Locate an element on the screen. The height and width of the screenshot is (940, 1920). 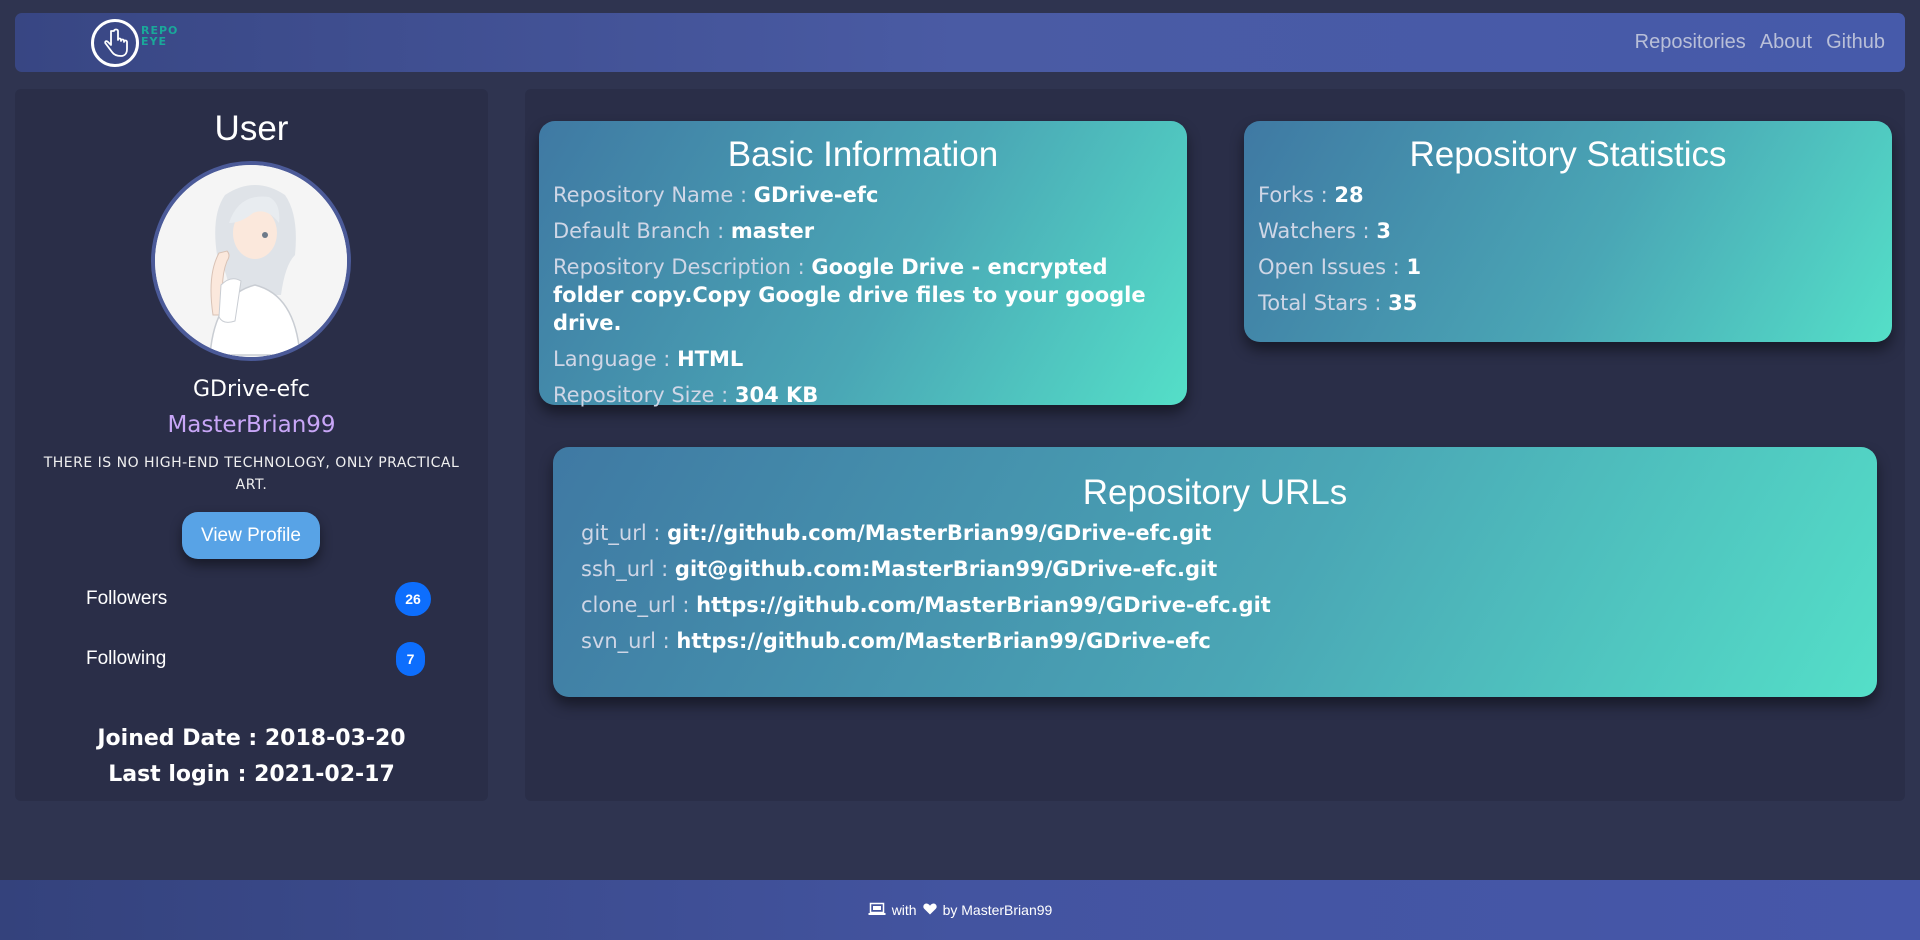
nav-link-repositories: Repositories is located at coordinates (1690, 42).